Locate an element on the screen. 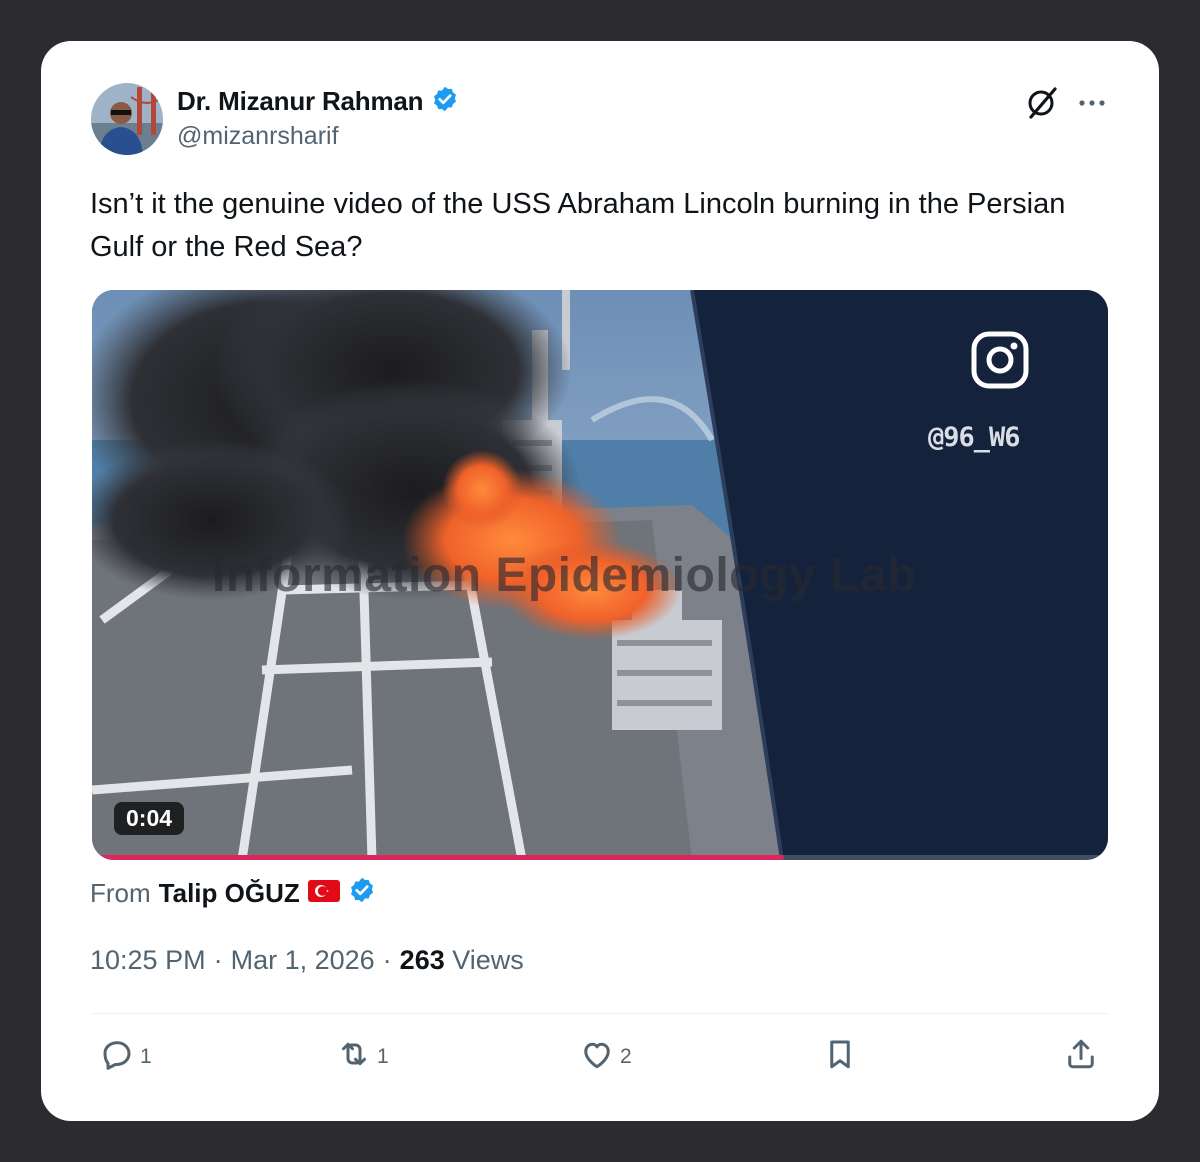 Image resolution: width=1200 pixels, height=1162 pixels. more-icon is located at coordinates (1092, 103).